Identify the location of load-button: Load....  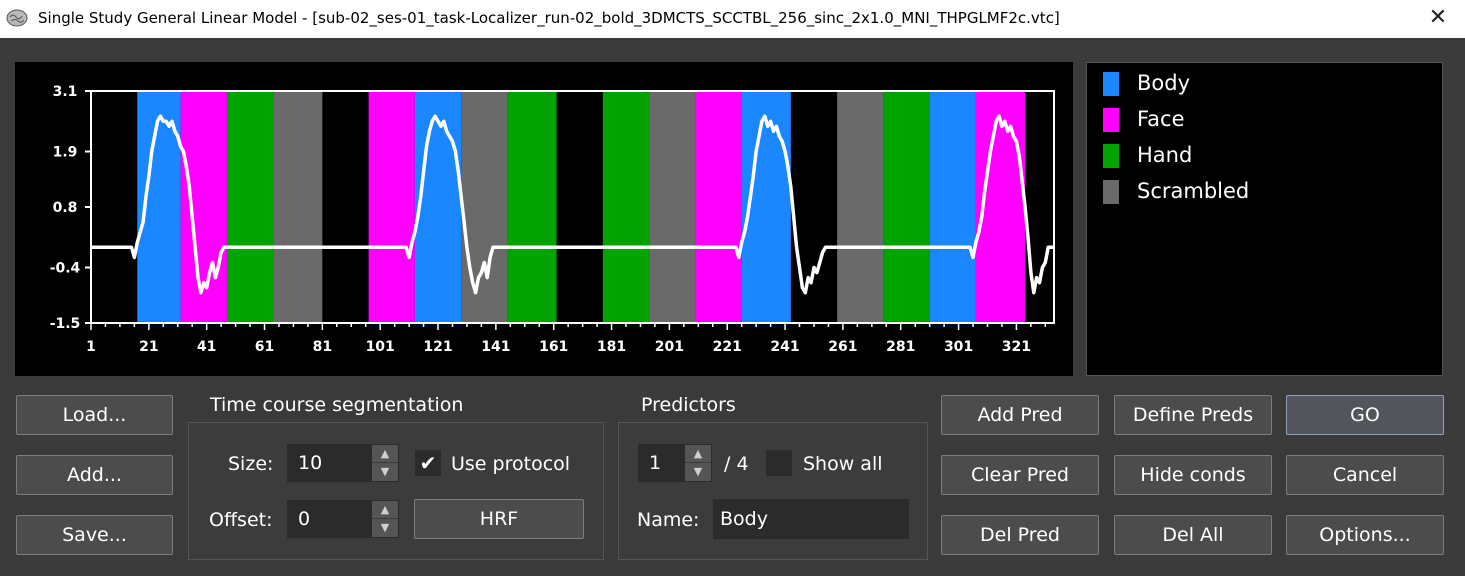
(94, 415).